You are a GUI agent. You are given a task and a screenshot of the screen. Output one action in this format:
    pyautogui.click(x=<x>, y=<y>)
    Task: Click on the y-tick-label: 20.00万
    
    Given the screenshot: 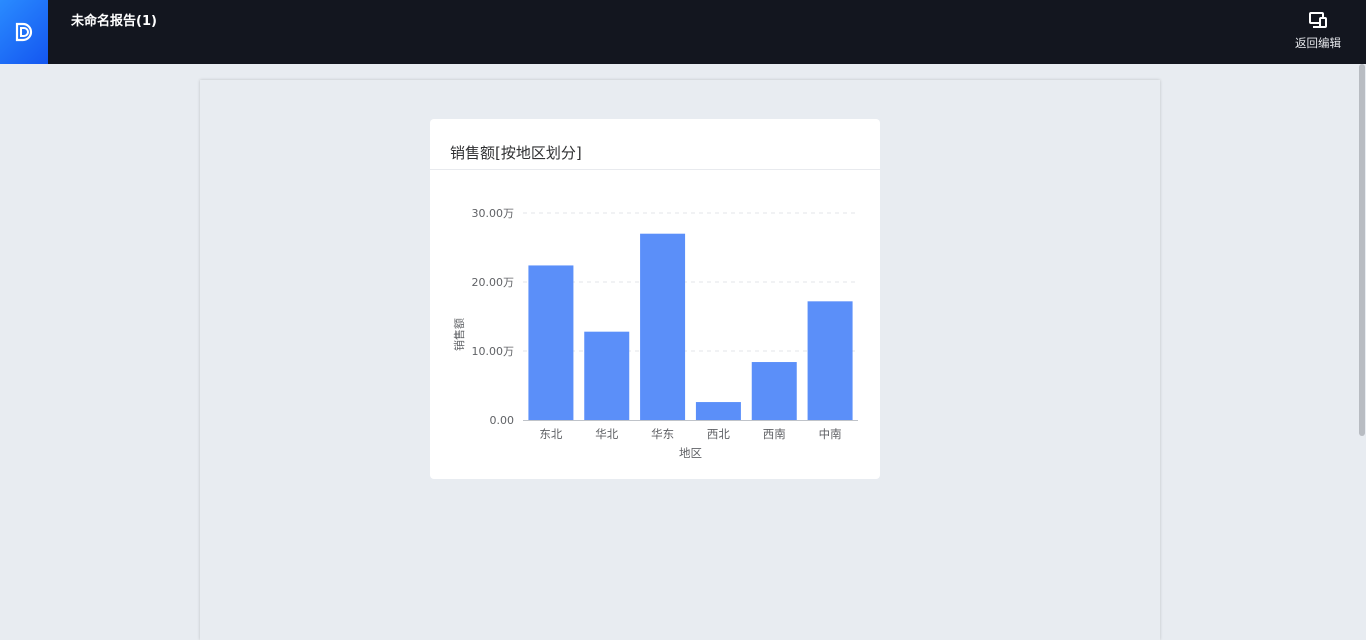 What is the action you would take?
    pyautogui.click(x=493, y=282)
    